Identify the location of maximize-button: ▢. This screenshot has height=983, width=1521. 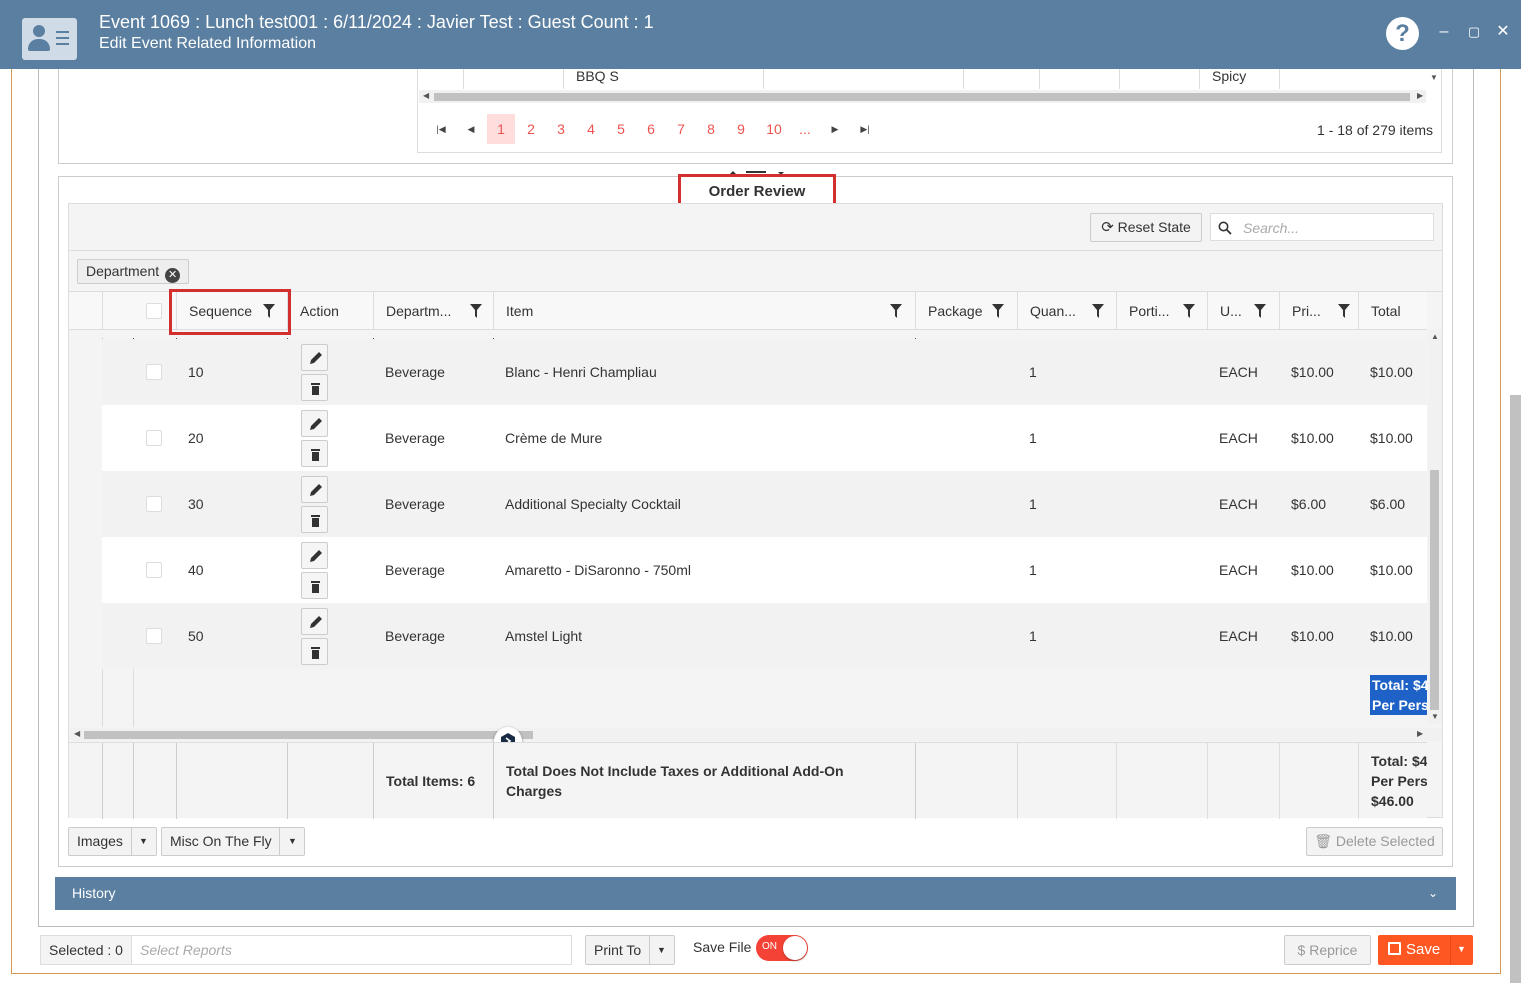
(1474, 32).